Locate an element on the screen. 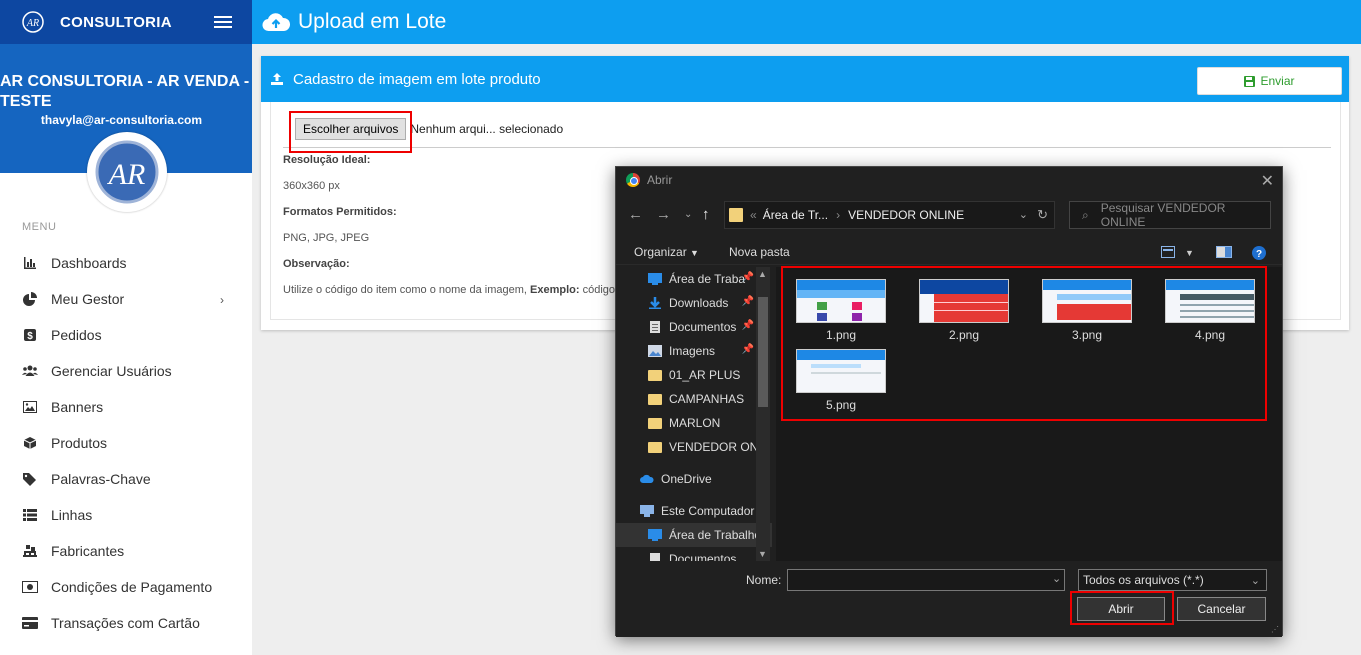  pie-chart-icon is located at coordinates (30, 299).